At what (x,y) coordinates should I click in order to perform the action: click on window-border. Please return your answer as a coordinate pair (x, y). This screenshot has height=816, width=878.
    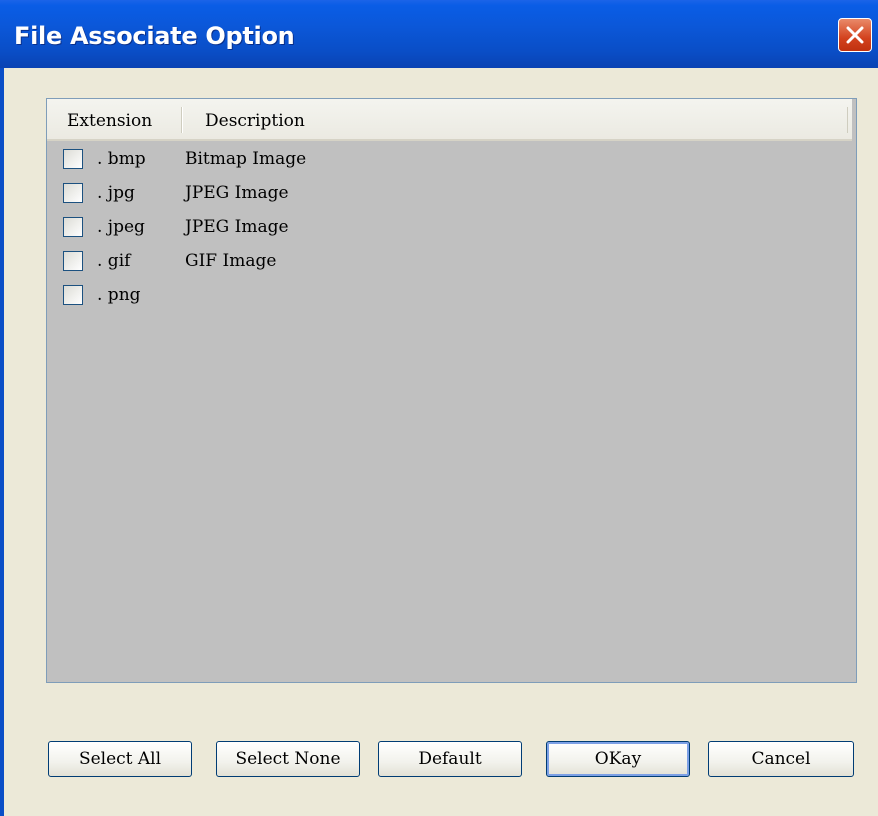
    Looking at the image, I should click on (2, 442).